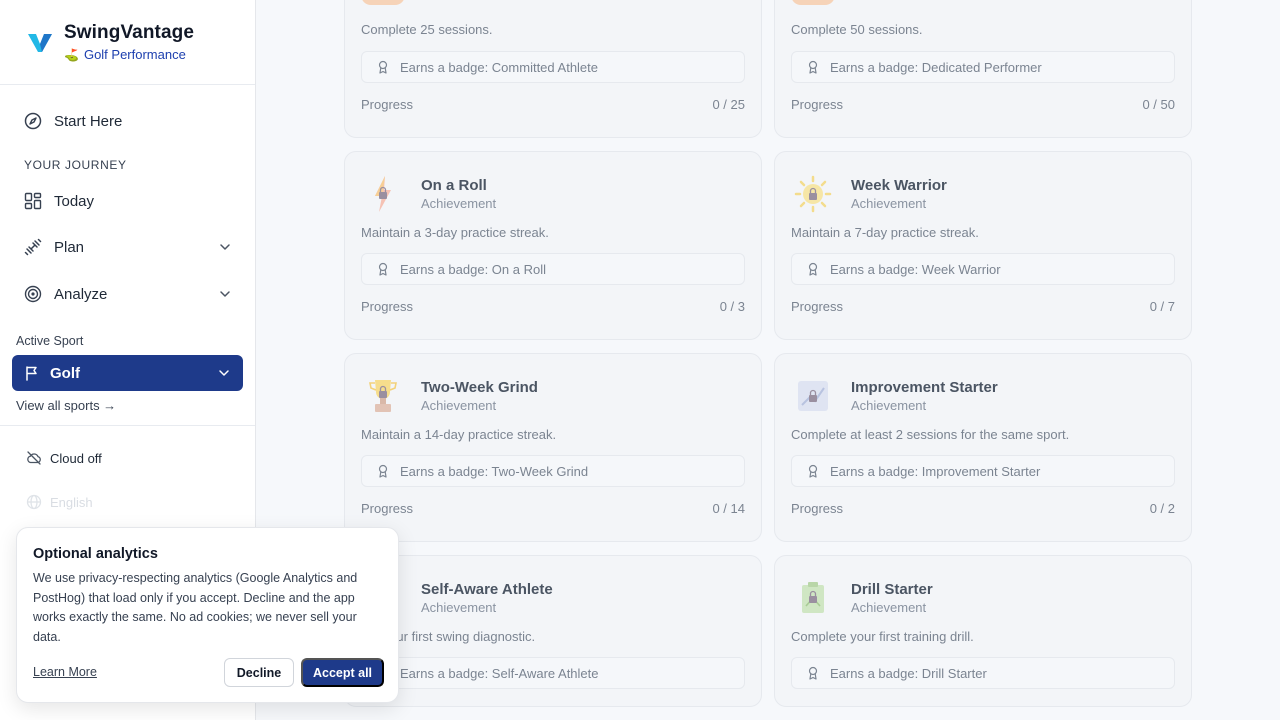  What do you see at coordinates (1158, 104) in the screenshot?
I see `progress-value: 0 / 50` at bounding box center [1158, 104].